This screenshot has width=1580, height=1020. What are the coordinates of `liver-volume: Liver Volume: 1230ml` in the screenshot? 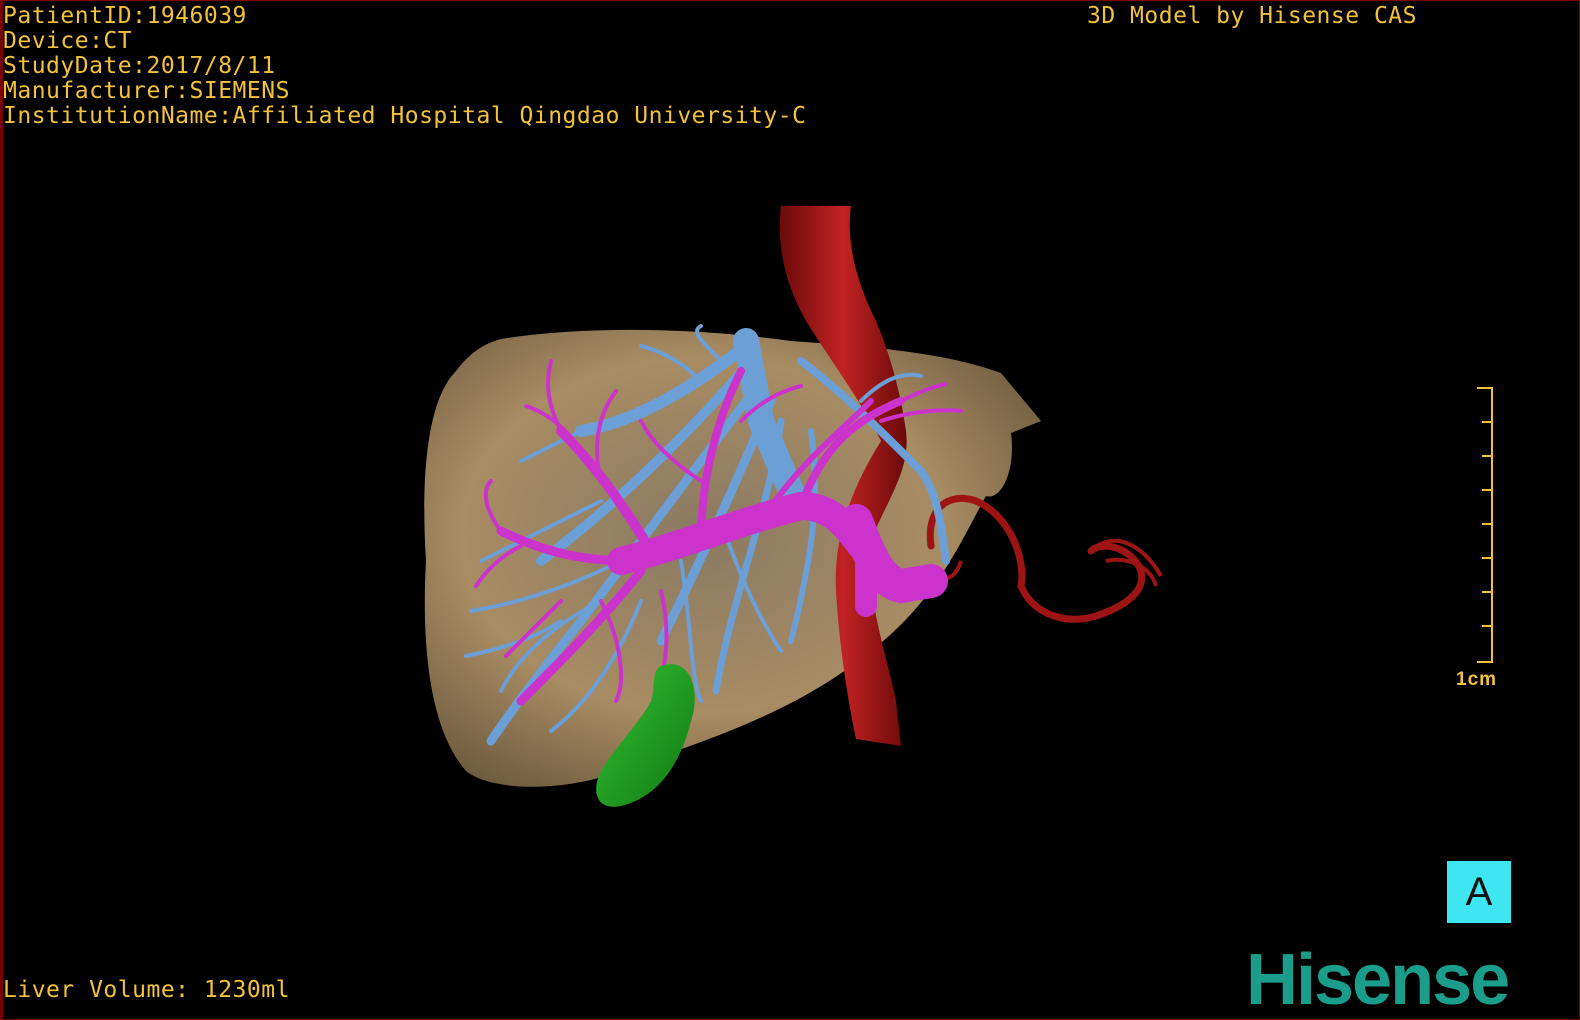 It's located at (146, 990).